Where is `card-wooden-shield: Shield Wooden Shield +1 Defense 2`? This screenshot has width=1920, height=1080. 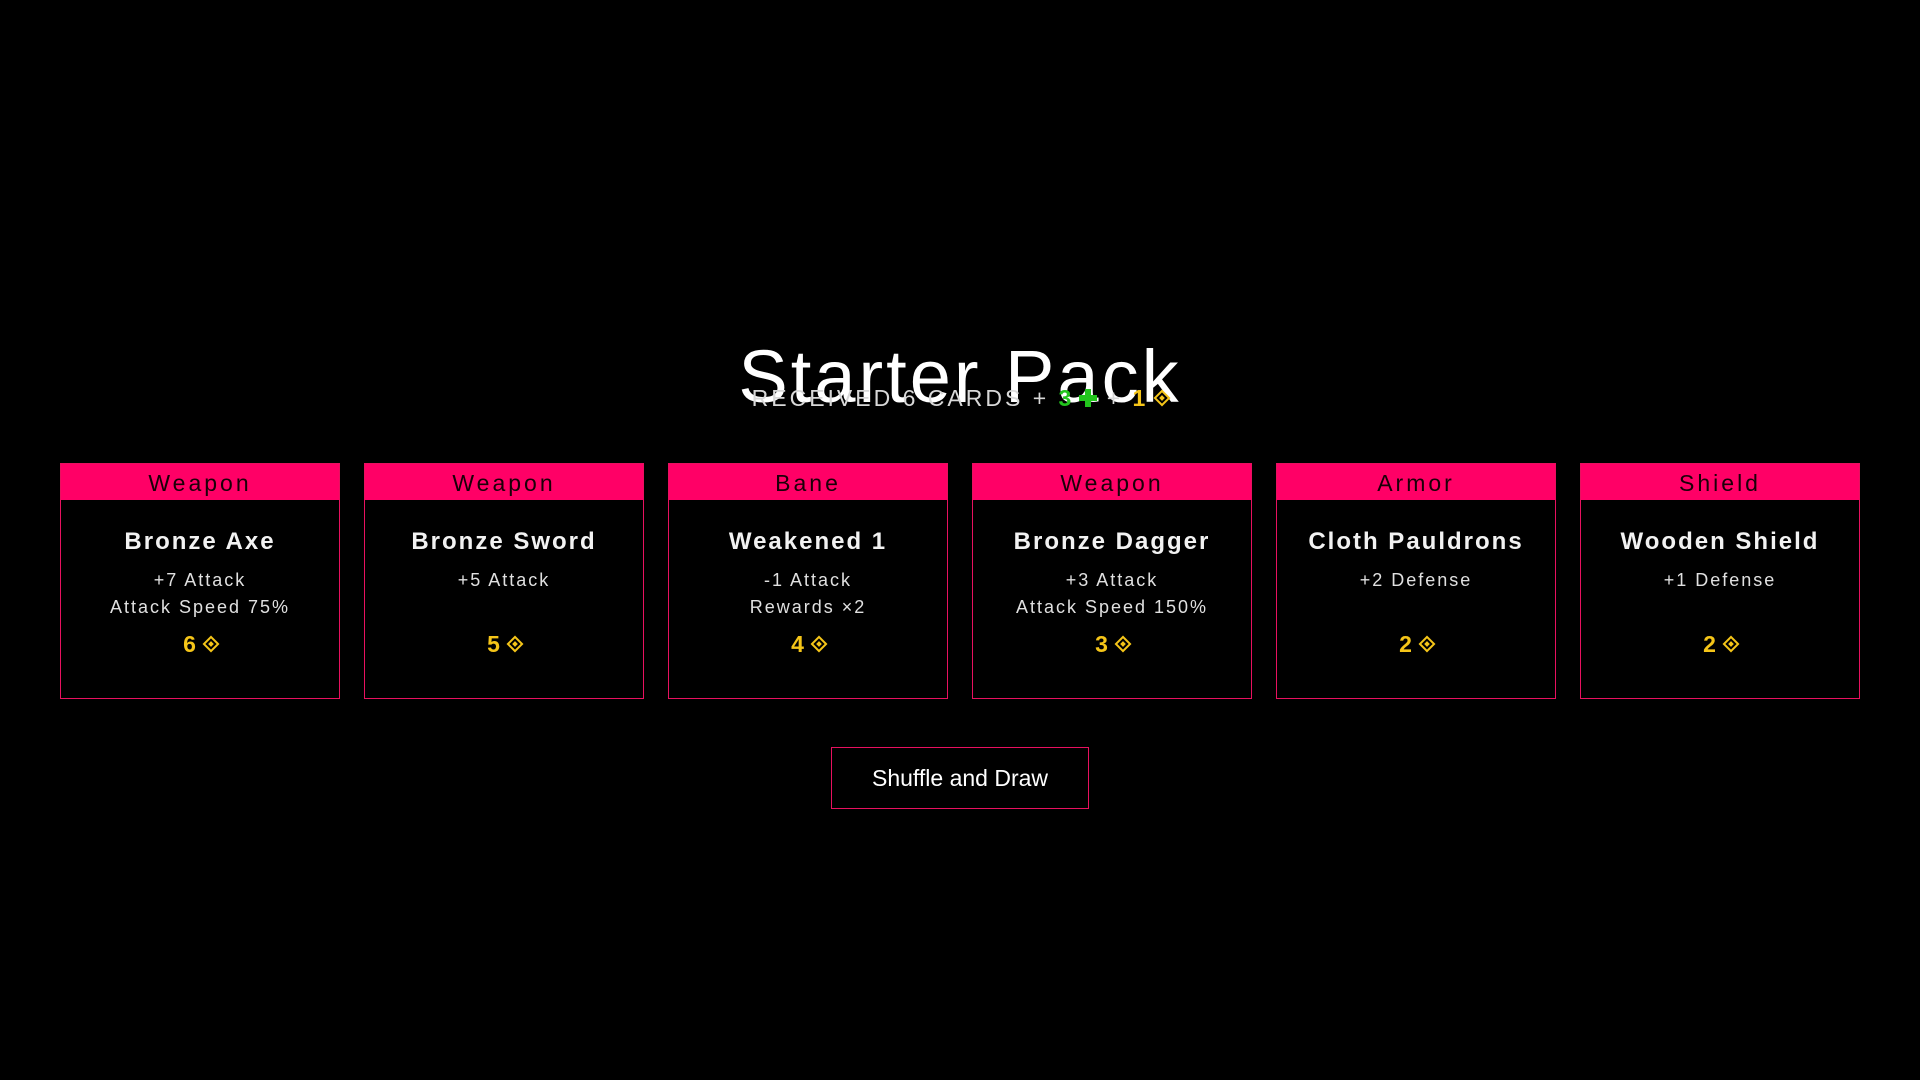 card-wooden-shield: Shield Wooden Shield +1 Defense 2 is located at coordinates (1720, 581).